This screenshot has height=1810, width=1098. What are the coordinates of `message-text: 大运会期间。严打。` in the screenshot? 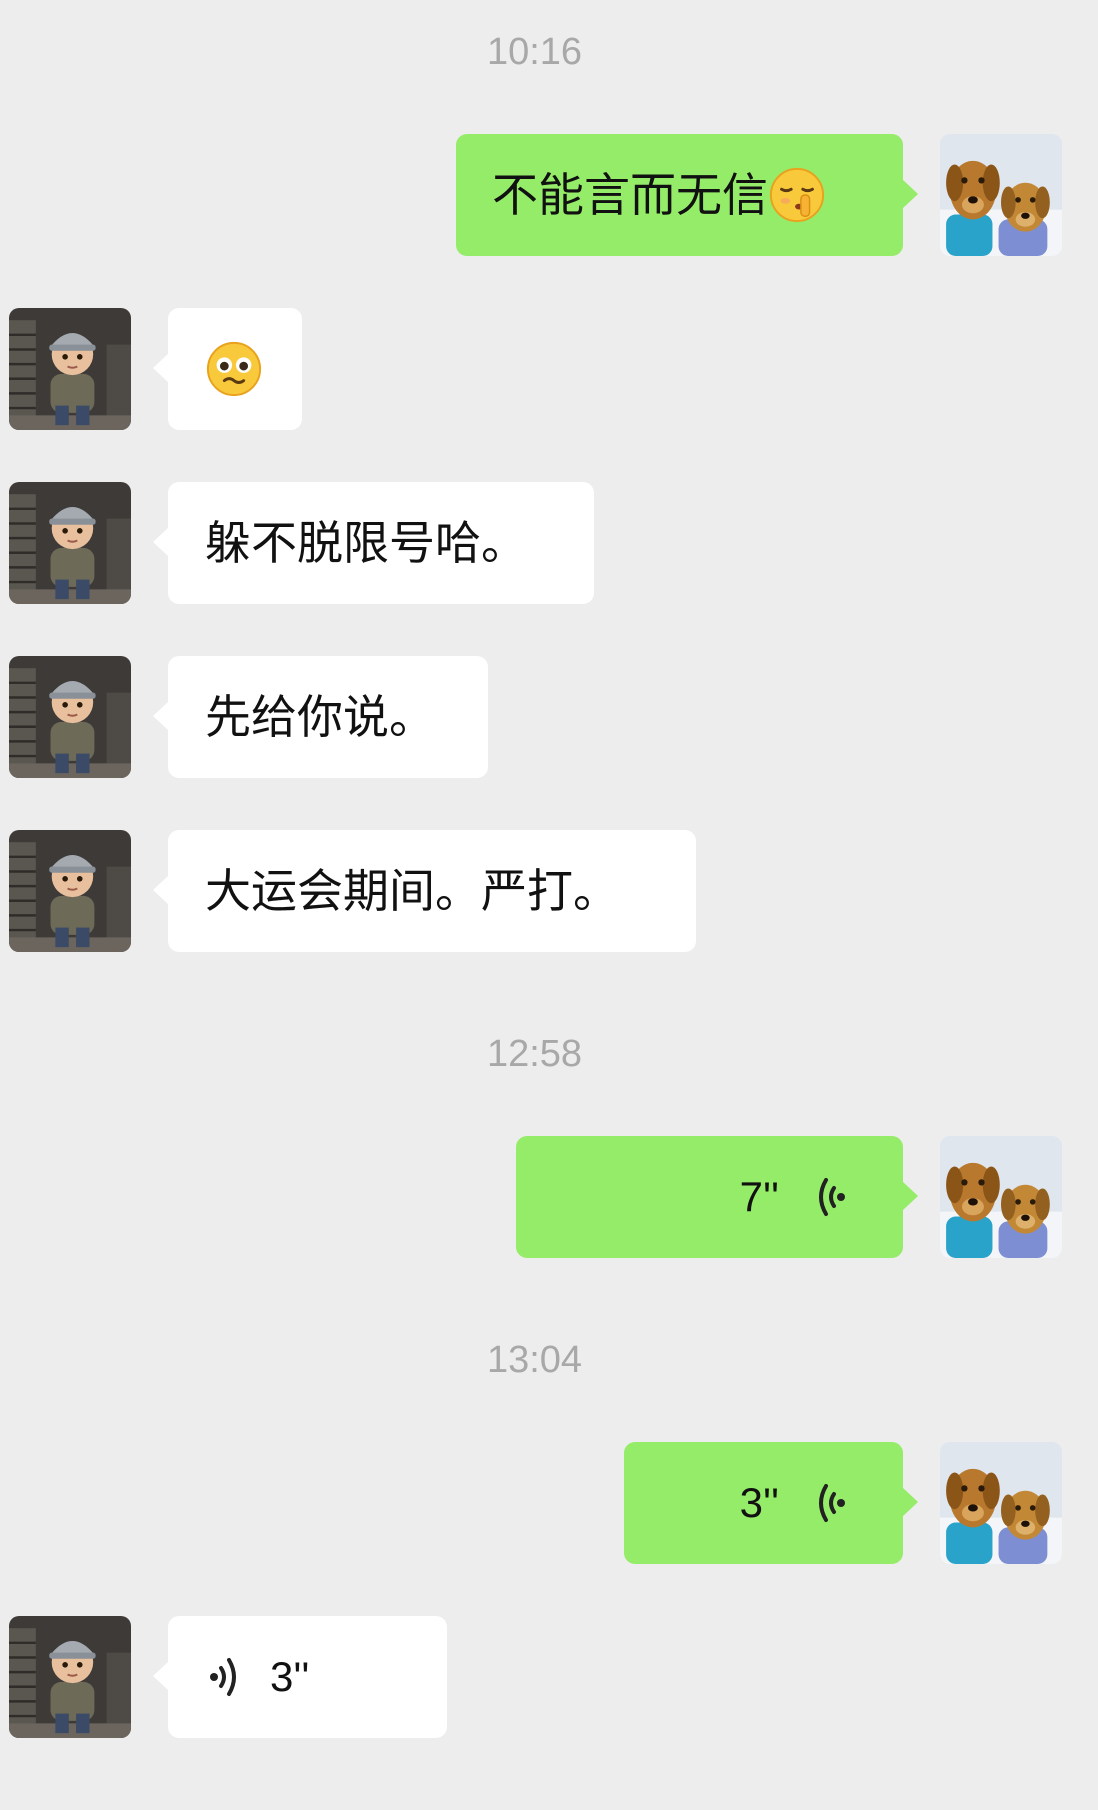 It's located at (412, 891).